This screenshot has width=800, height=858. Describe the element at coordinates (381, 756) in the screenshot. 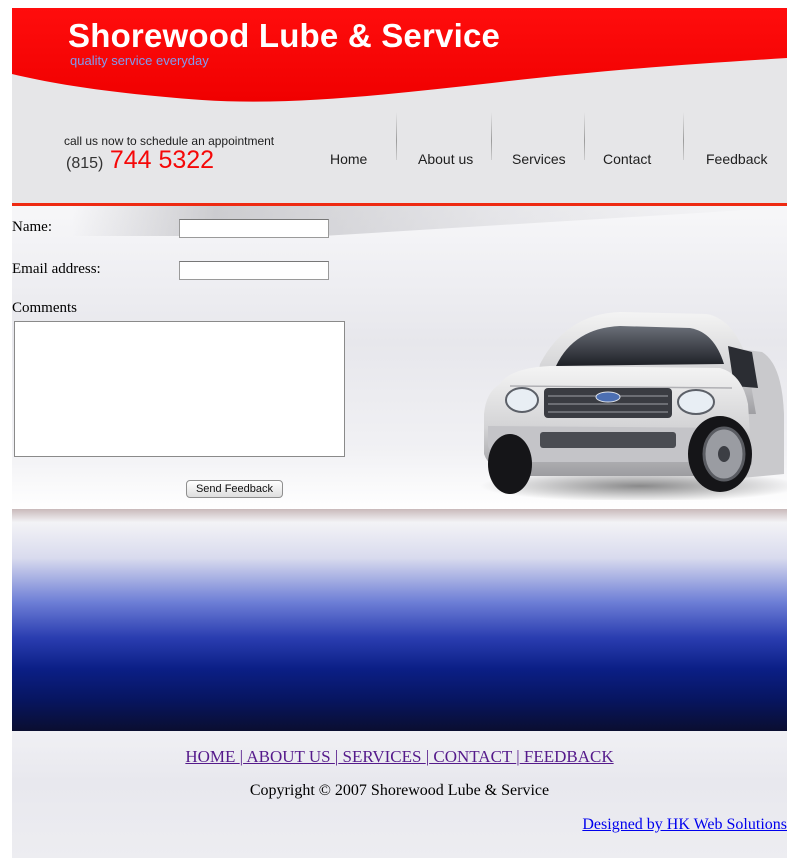

I see `footer-link-services: SERVICES` at that location.